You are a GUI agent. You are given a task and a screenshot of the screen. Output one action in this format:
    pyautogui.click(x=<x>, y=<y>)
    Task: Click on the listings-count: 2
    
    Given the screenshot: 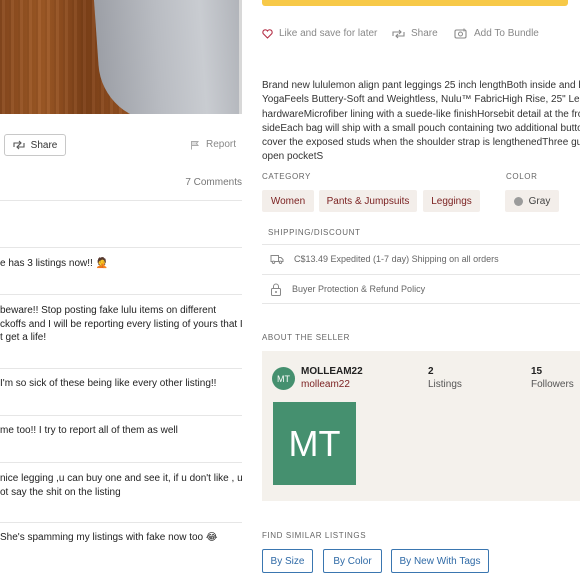 What is the action you would take?
    pyautogui.click(x=431, y=371)
    